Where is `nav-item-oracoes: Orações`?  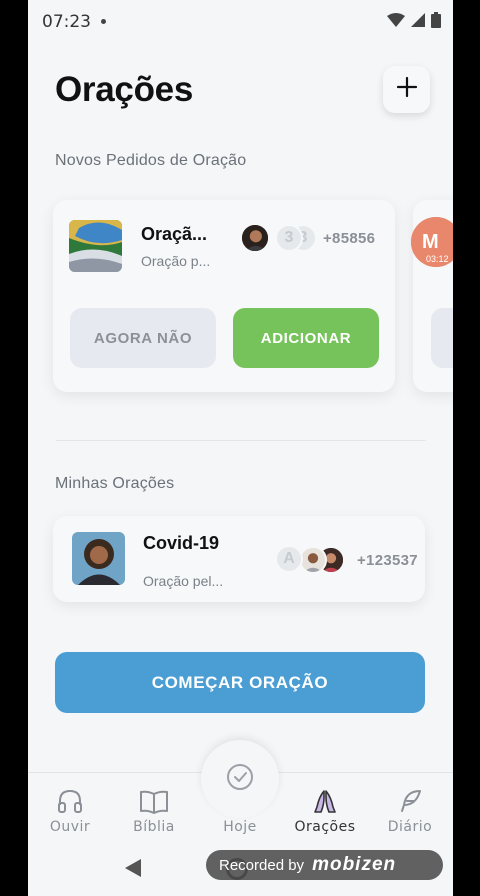
nav-item-oracoes: Orações is located at coordinates (325, 808).